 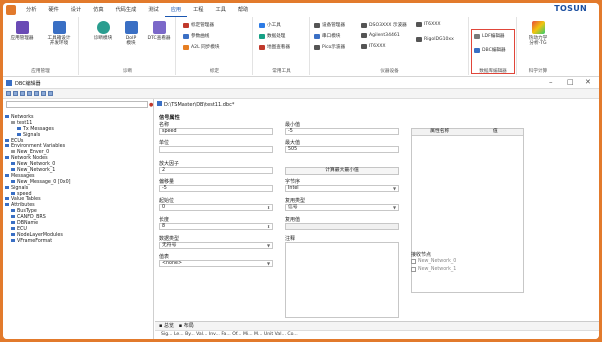 I want to click on window-title: DBC编辑器, so click(x=28, y=84).